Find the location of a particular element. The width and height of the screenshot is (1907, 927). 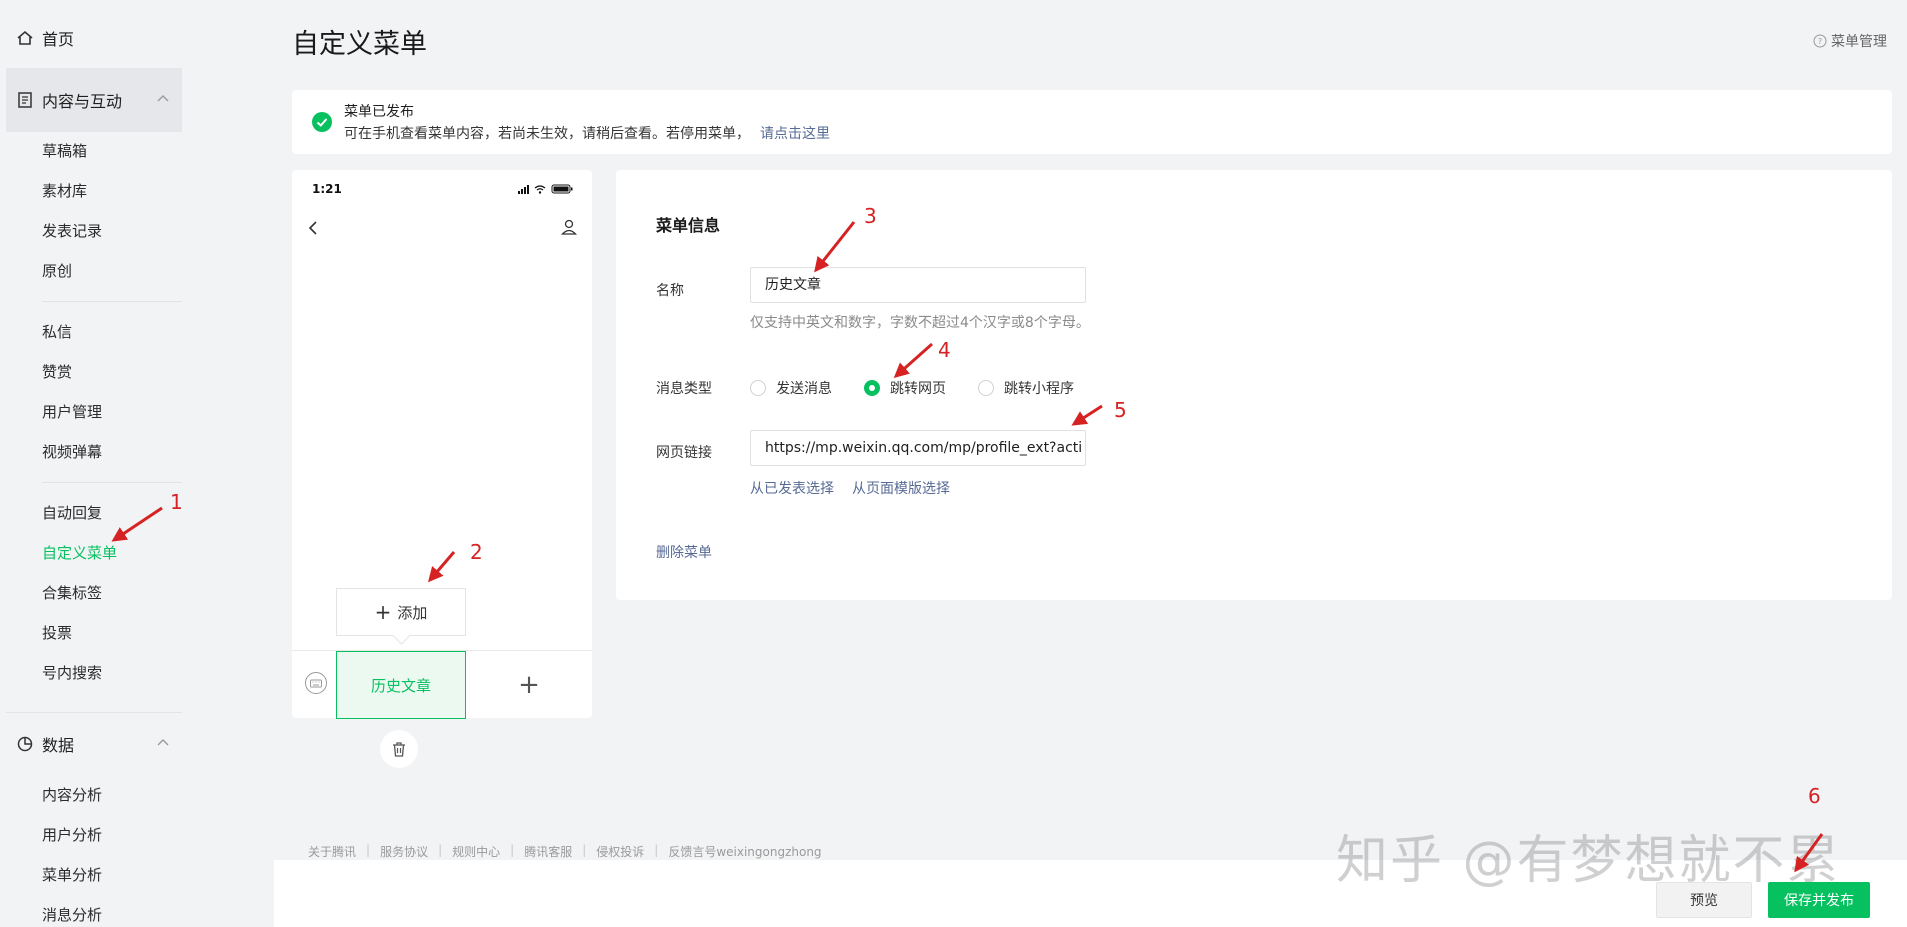

home-icon is located at coordinates (25, 38).